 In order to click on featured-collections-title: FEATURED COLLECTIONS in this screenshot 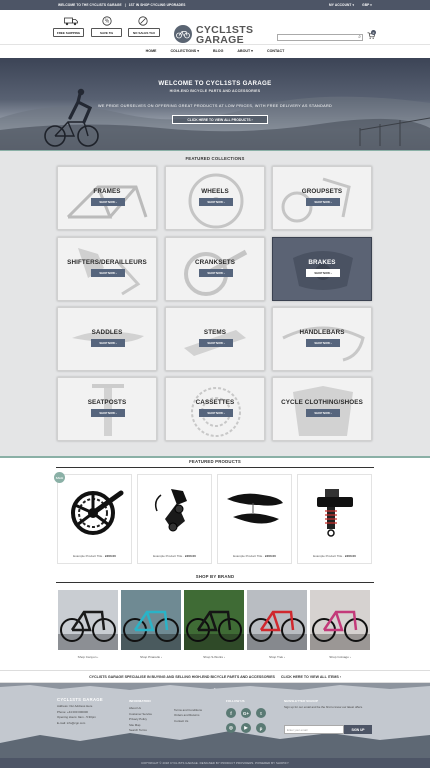, I will do `click(215, 158)`.